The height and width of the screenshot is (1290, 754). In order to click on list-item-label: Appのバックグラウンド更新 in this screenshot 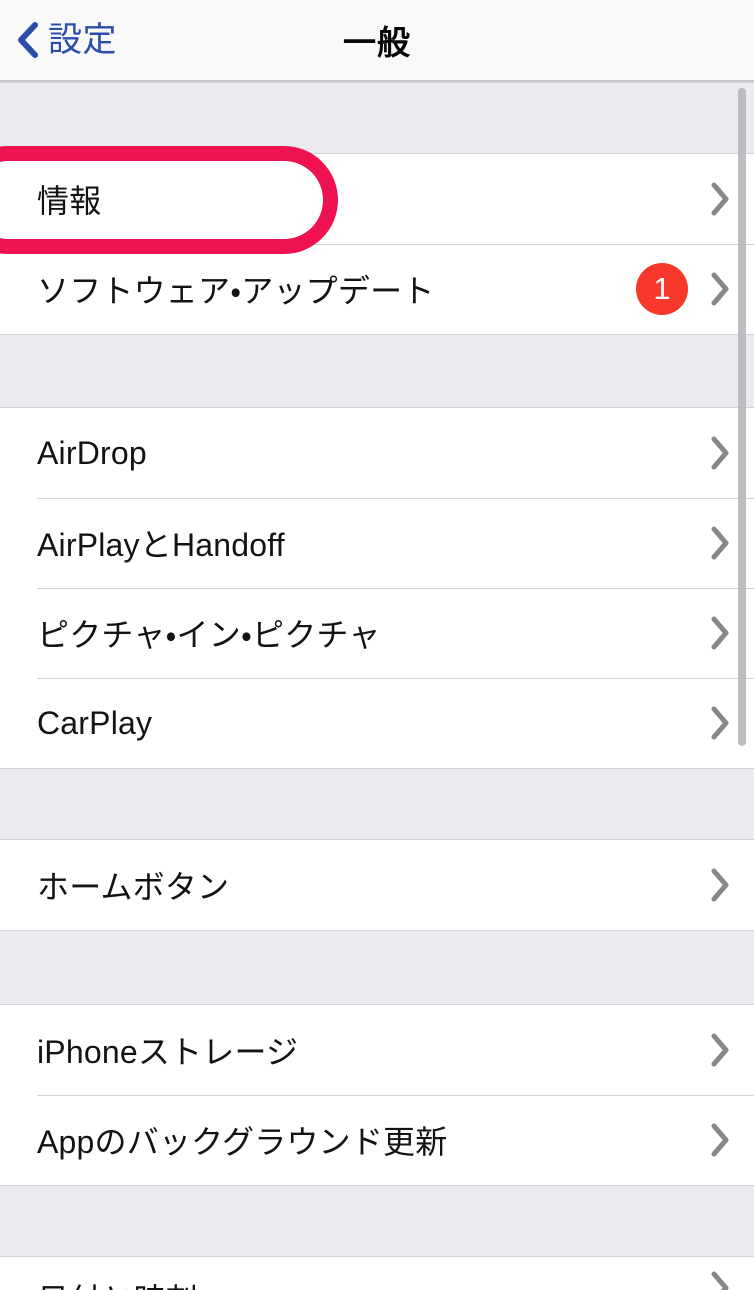, I will do `click(242, 1142)`.